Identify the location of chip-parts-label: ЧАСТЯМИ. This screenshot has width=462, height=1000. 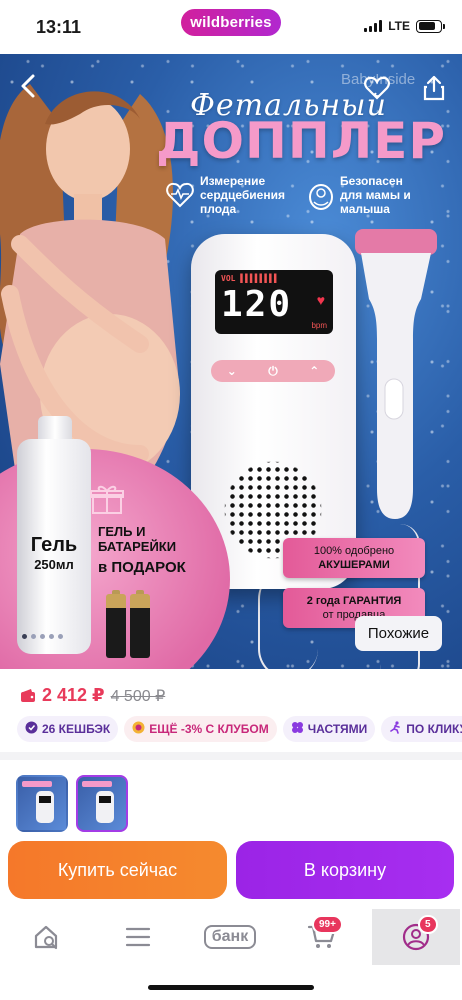
(337, 729).